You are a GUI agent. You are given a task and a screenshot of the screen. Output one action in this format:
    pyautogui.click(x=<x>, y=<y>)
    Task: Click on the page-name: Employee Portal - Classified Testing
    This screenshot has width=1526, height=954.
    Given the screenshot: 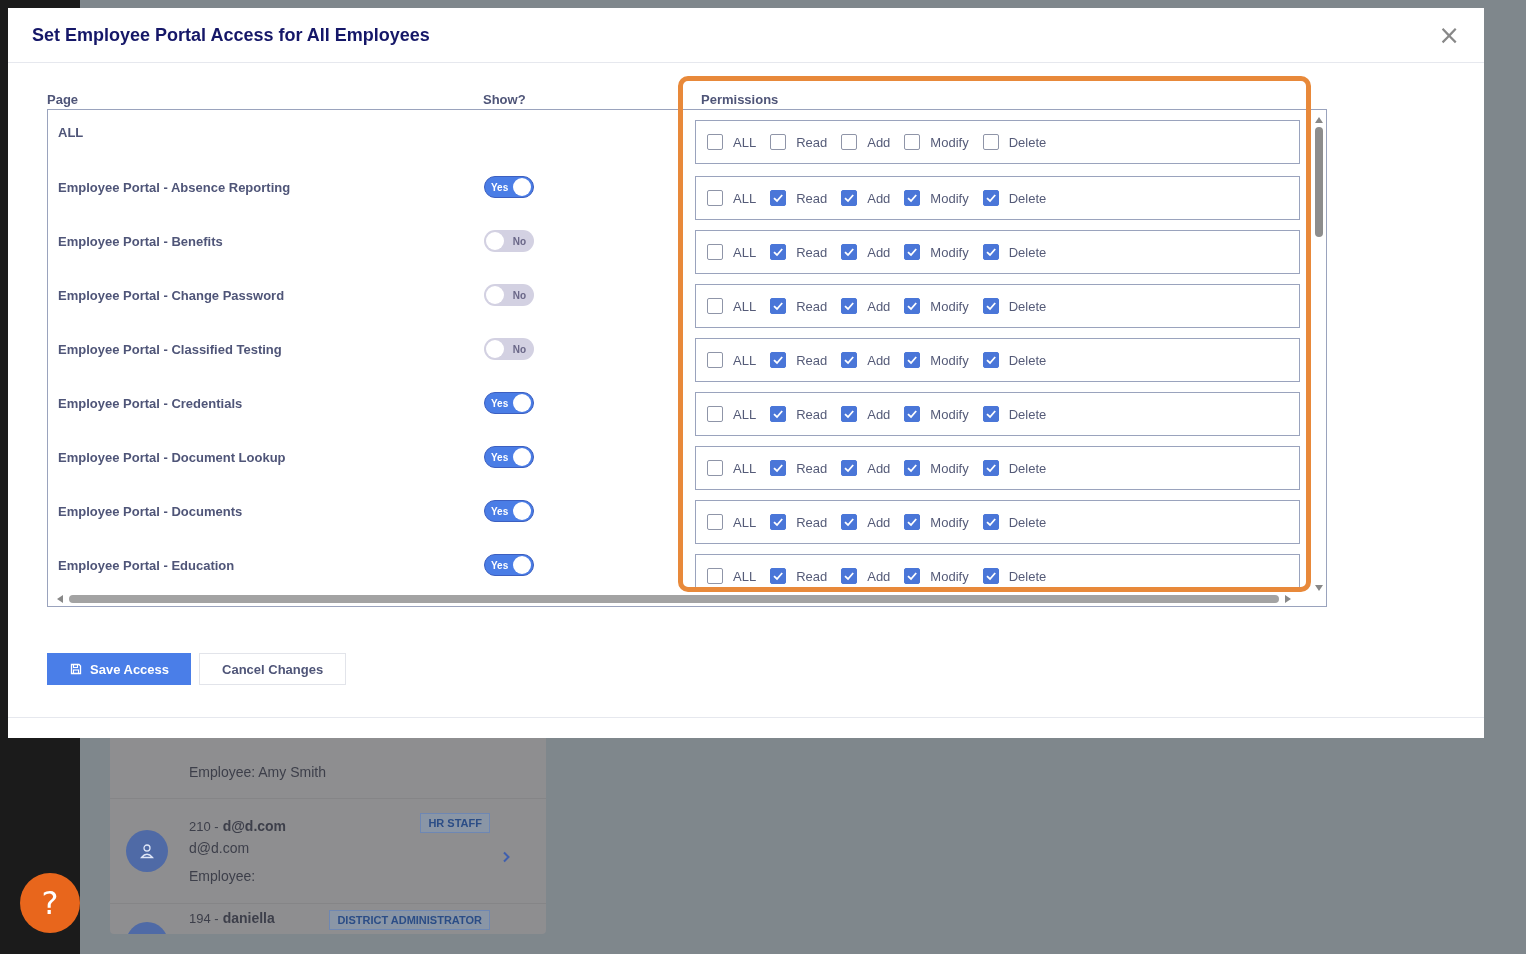 What is the action you would take?
    pyautogui.click(x=170, y=349)
    